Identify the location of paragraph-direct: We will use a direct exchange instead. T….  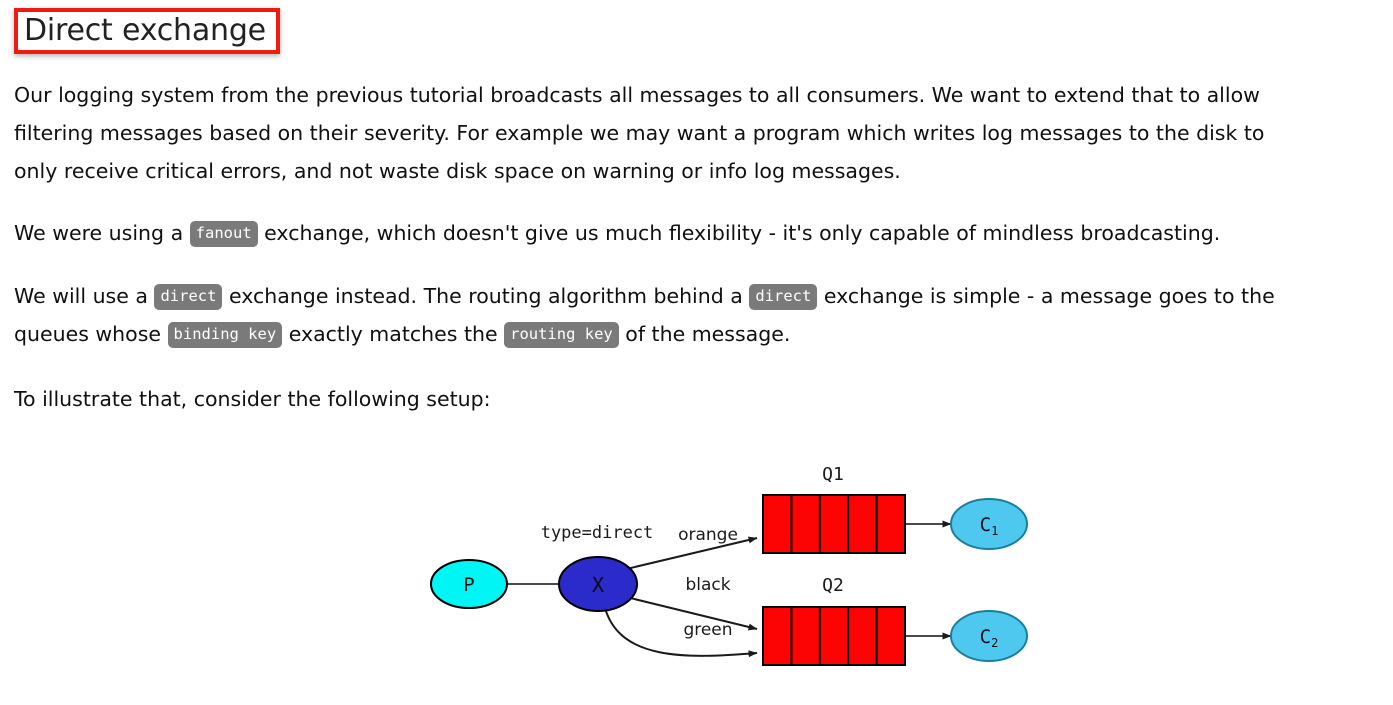
(703, 315).